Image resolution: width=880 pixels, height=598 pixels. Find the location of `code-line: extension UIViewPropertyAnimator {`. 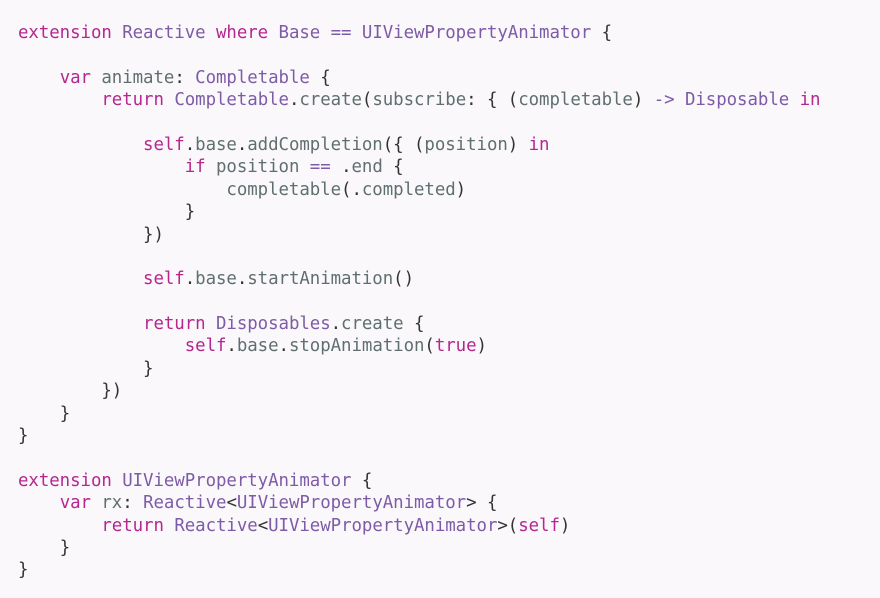

code-line: extension UIViewPropertyAnimator { is located at coordinates (195, 480).